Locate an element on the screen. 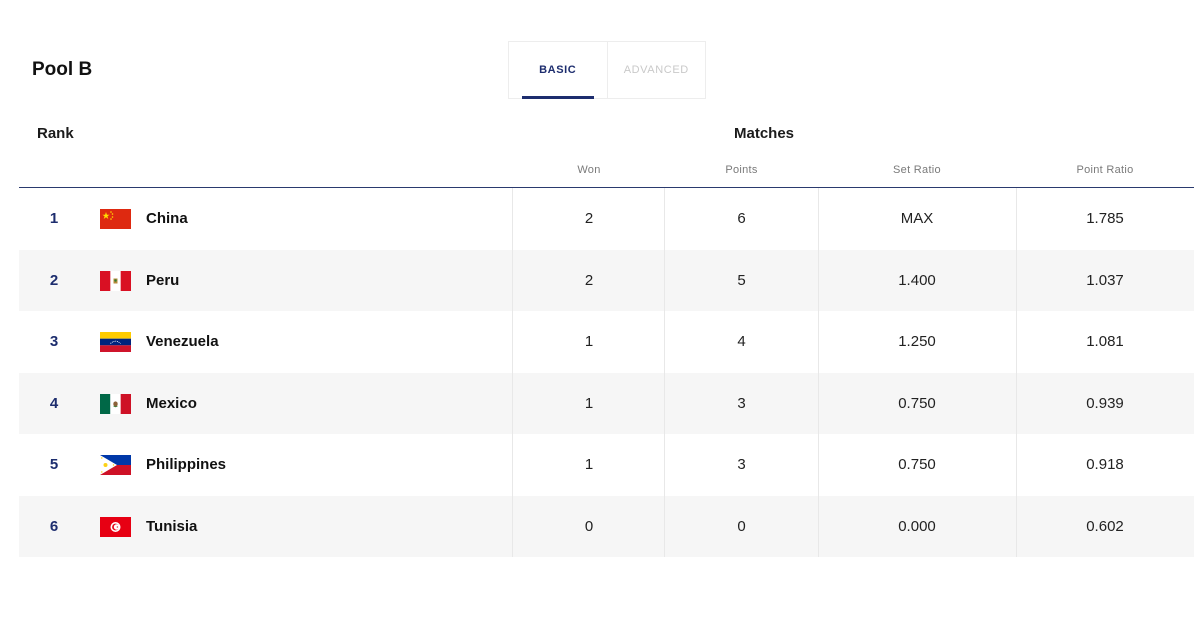  point-ratio-cell: 1.081 is located at coordinates (1105, 342).